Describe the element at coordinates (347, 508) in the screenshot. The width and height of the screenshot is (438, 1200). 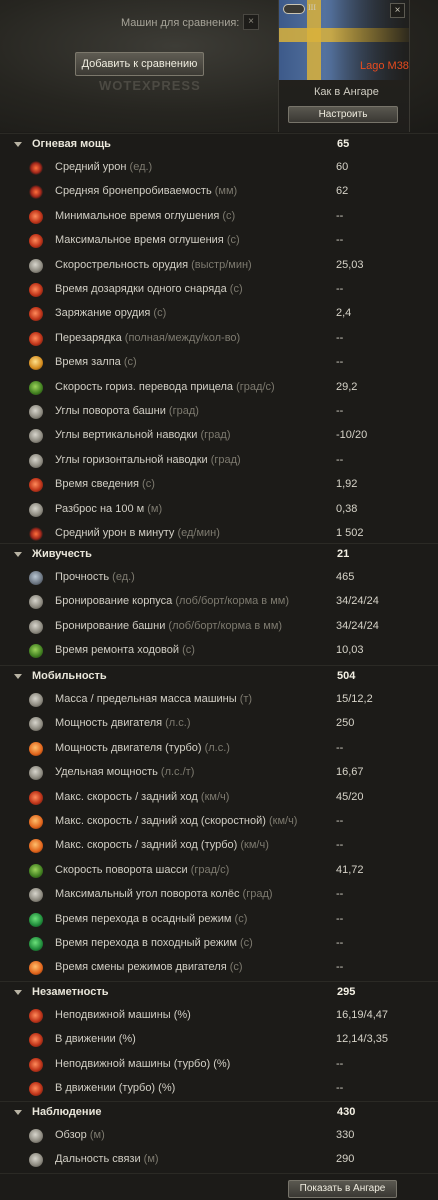
I see `stat-value: 0,38` at that location.